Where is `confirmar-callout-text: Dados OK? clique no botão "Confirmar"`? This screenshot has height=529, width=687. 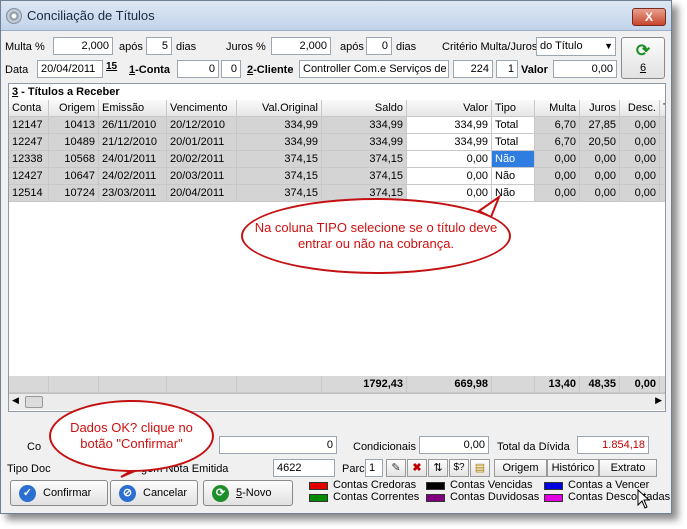 confirmar-callout-text: Dados OK? clique no botão "Confirmar" is located at coordinates (131, 435).